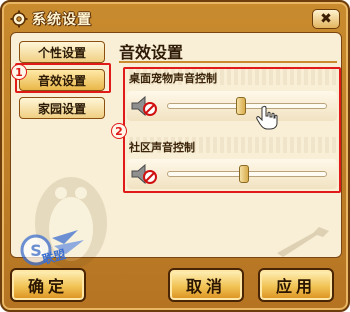  What do you see at coordinates (228, 62) in the screenshot?
I see `panel-divider` at bounding box center [228, 62].